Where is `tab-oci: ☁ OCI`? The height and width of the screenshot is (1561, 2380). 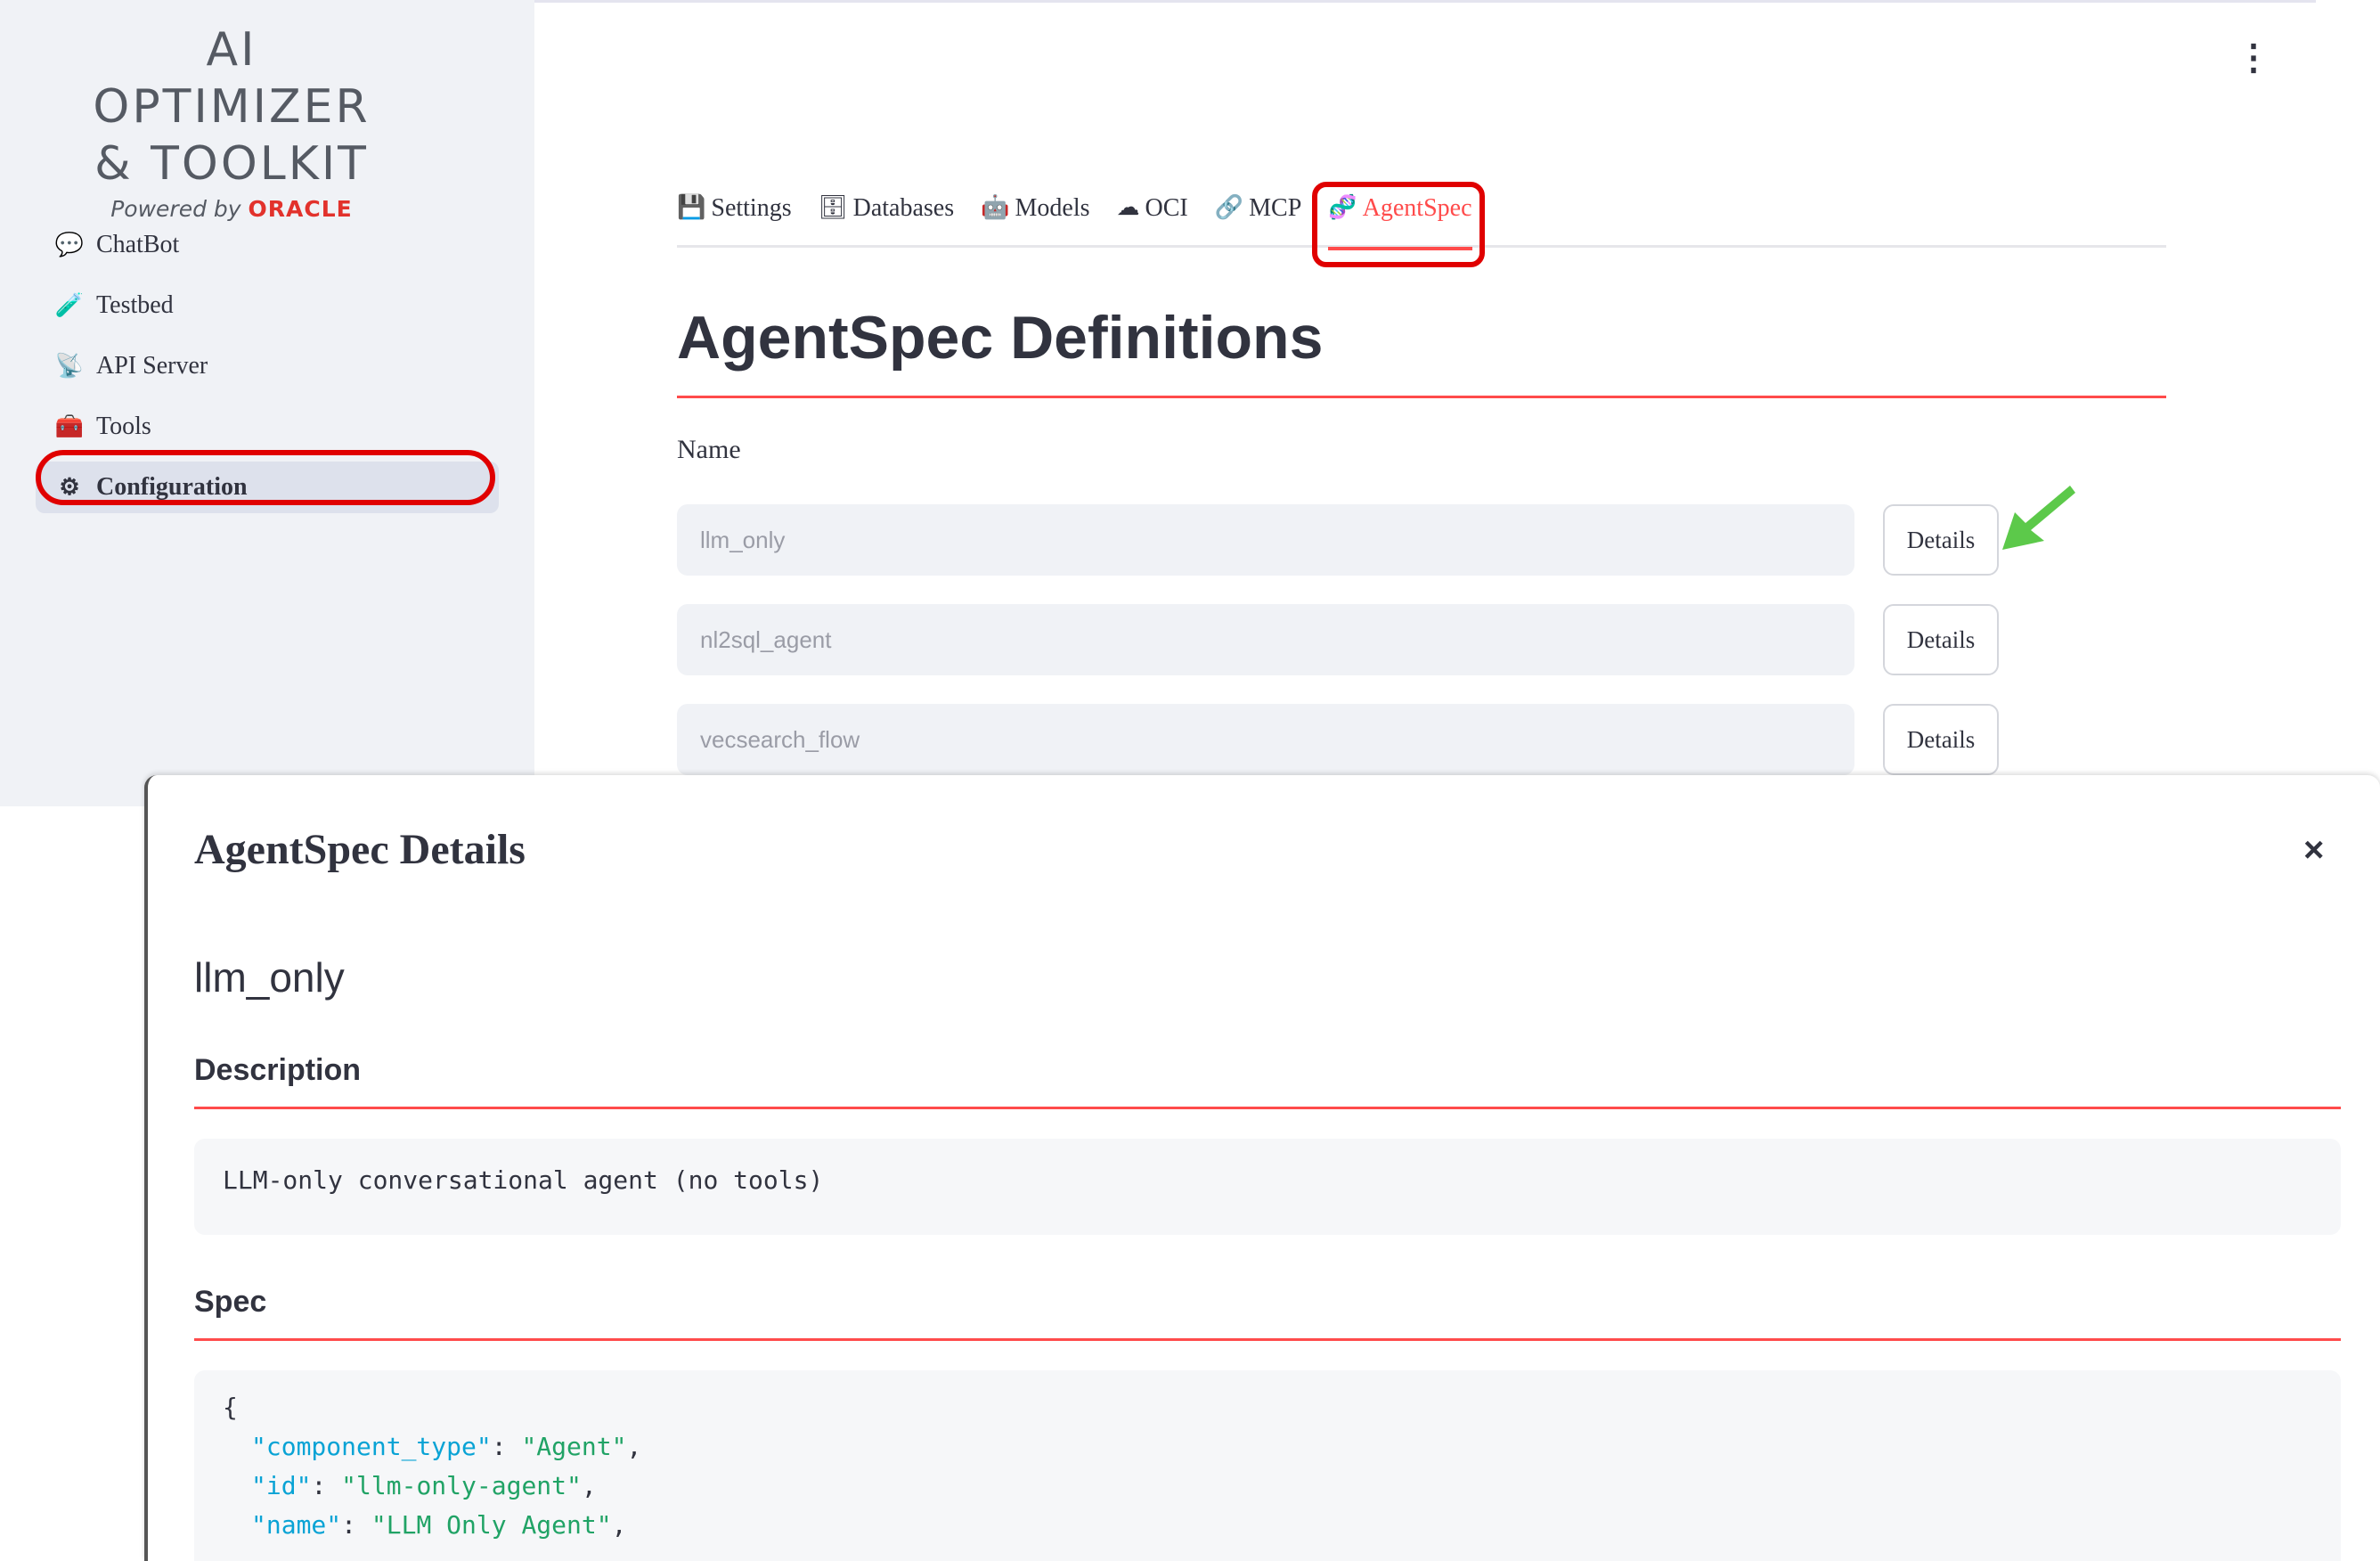 tab-oci: ☁ OCI is located at coordinates (1152, 217).